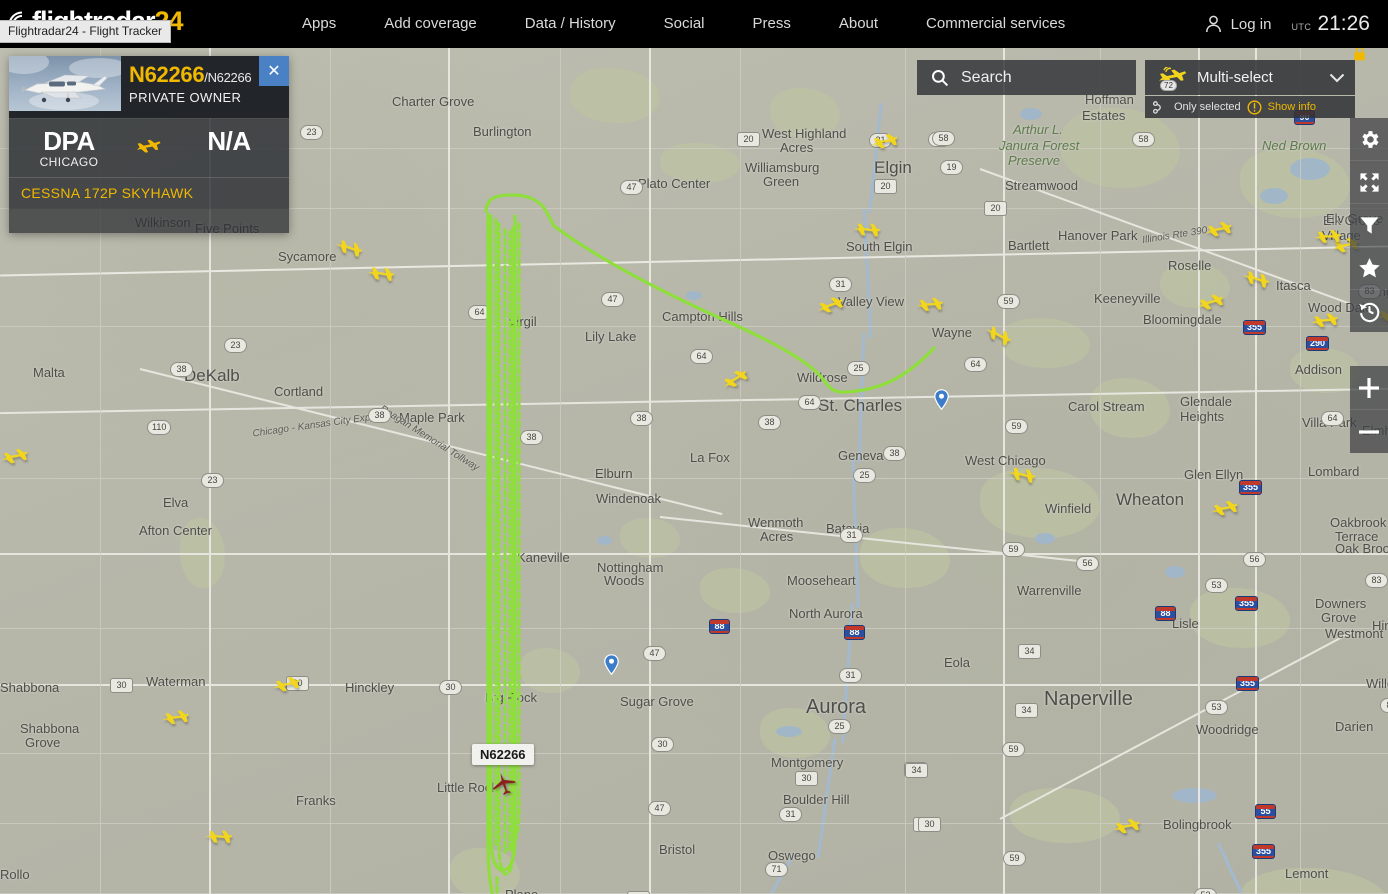 The image size is (1388, 894). What do you see at coordinates (1369, 139) in the screenshot?
I see `settings-button` at bounding box center [1369, 139].